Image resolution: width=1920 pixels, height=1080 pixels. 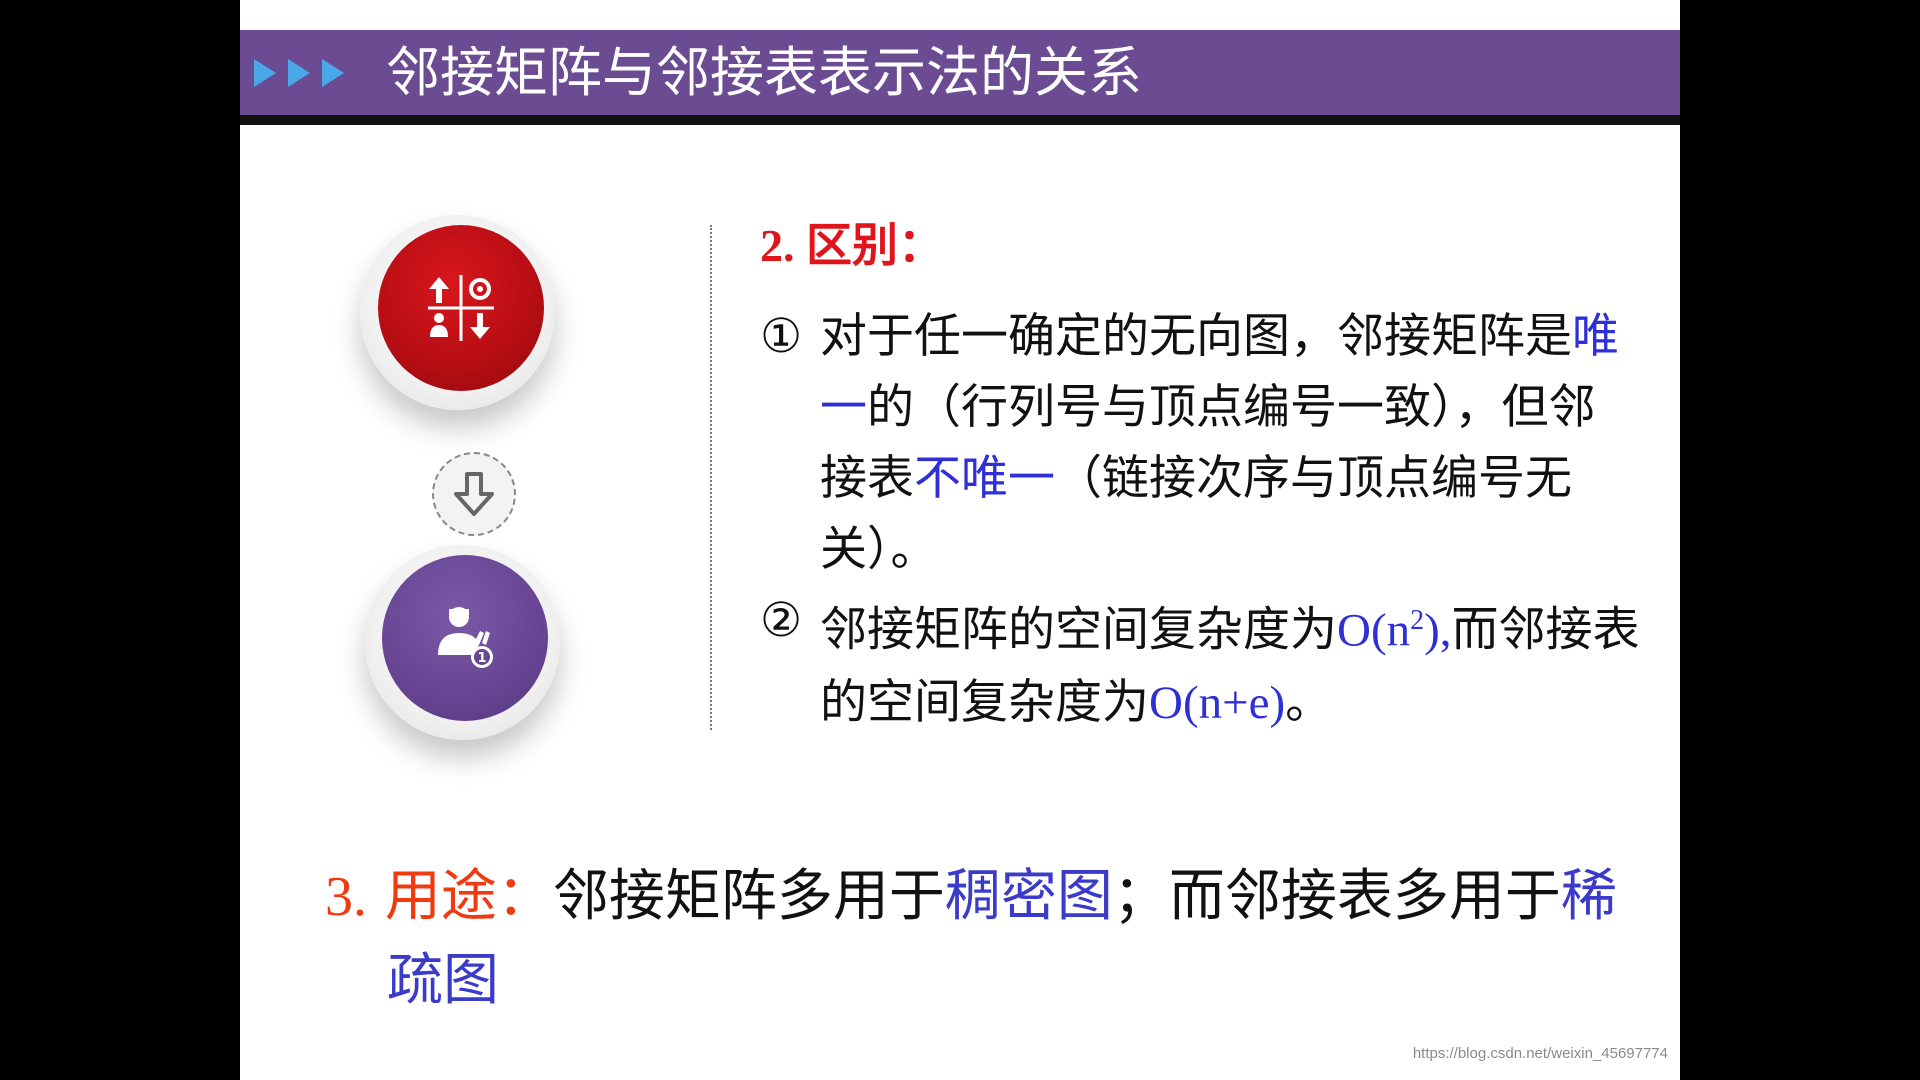 What do you see at coordinates (1200, 245) in the screenshot?
I see `section2-heading: 2. 区别：` at bounding box center [1200, 245].